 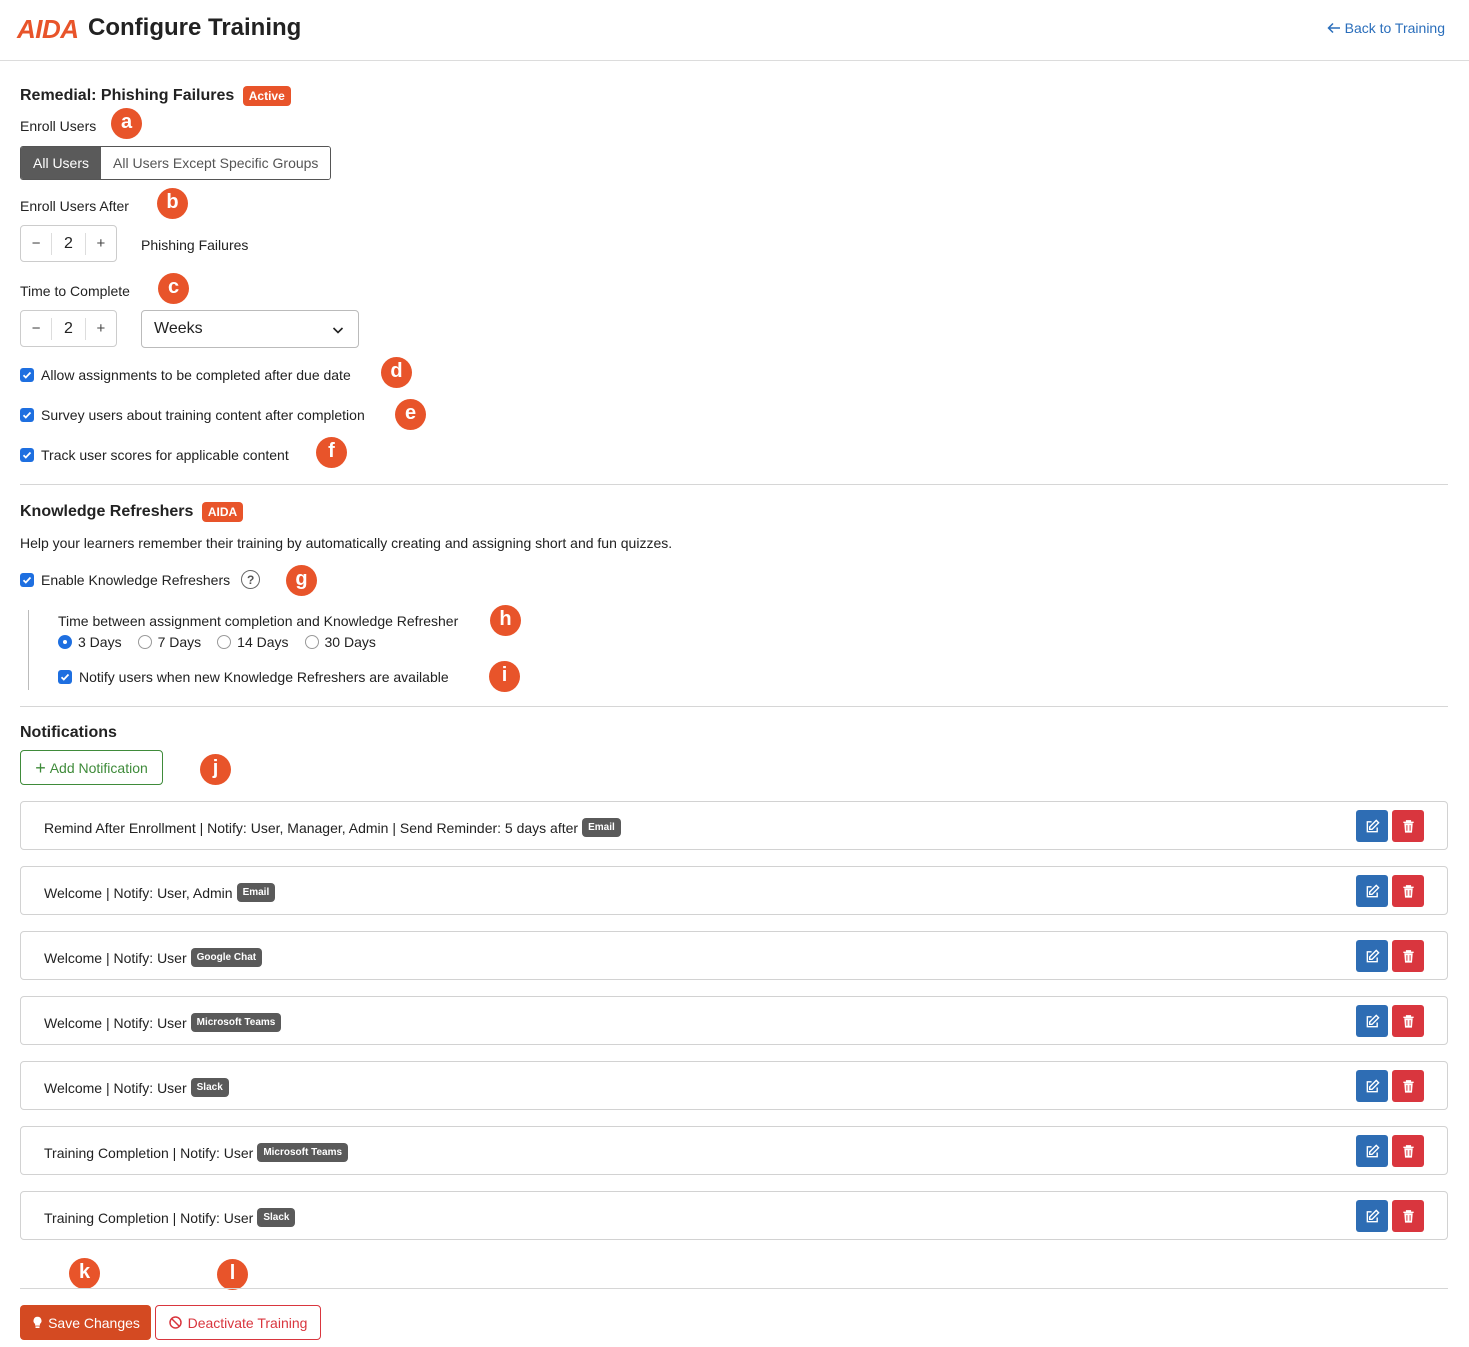 What do you see at coordinates (94, 1322) in the screenshot?
I see `save-changes-label: Save Changes` at bounding box center [94, 1322].